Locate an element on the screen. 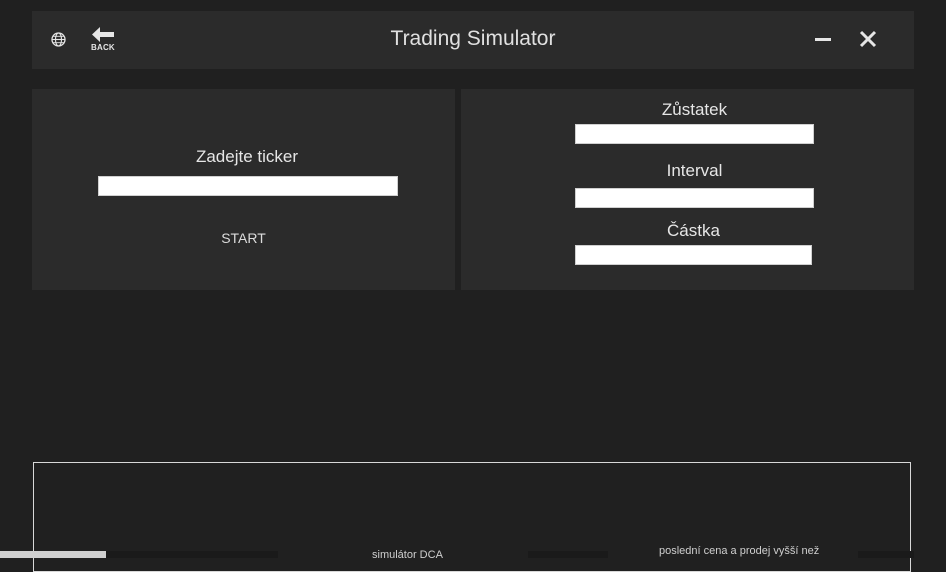 This screenshot has height=572, width=946. window-title: Trading Simulator is located at coordinates (473, 38).